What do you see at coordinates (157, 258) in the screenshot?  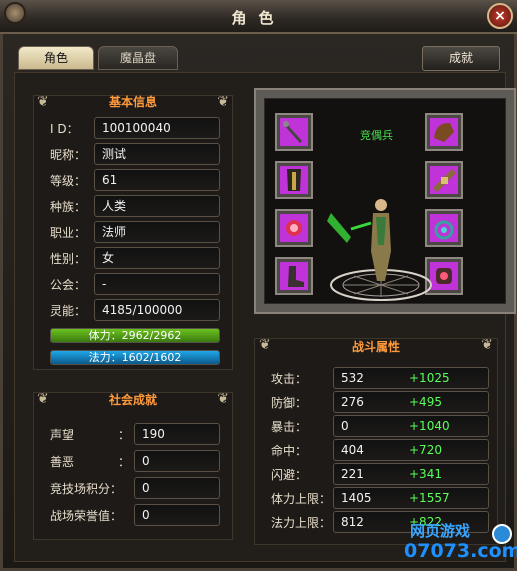 I see `info-value: 女` at bounding box center [157, 258].